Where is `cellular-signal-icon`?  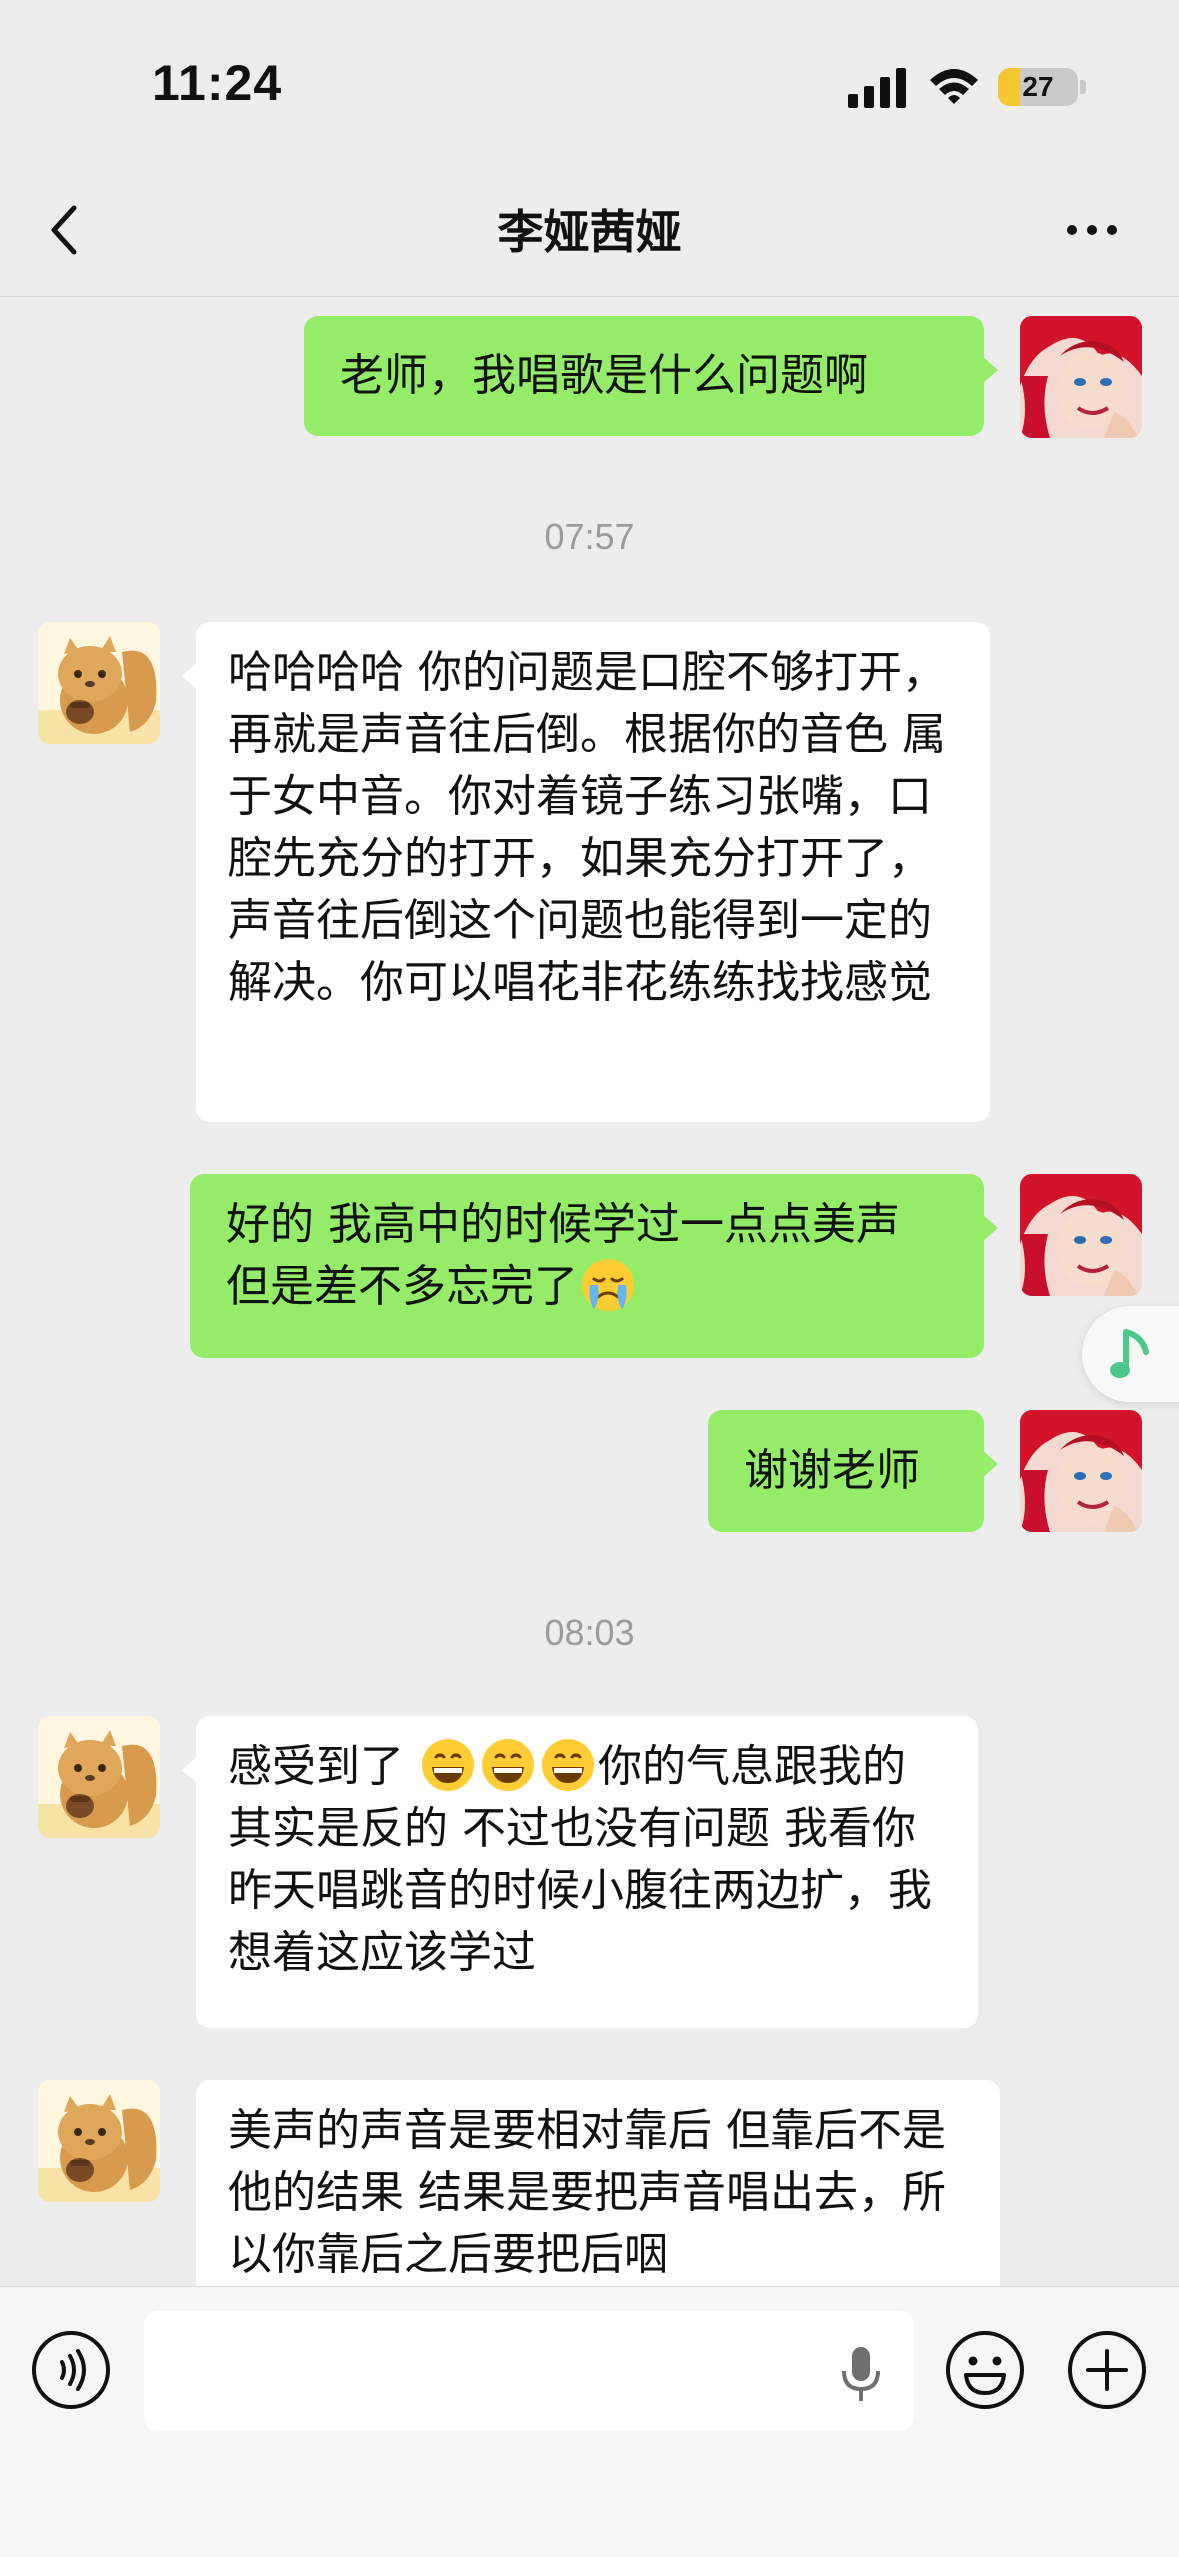
cellular-signal-icon is located at coordinates (877, 88).